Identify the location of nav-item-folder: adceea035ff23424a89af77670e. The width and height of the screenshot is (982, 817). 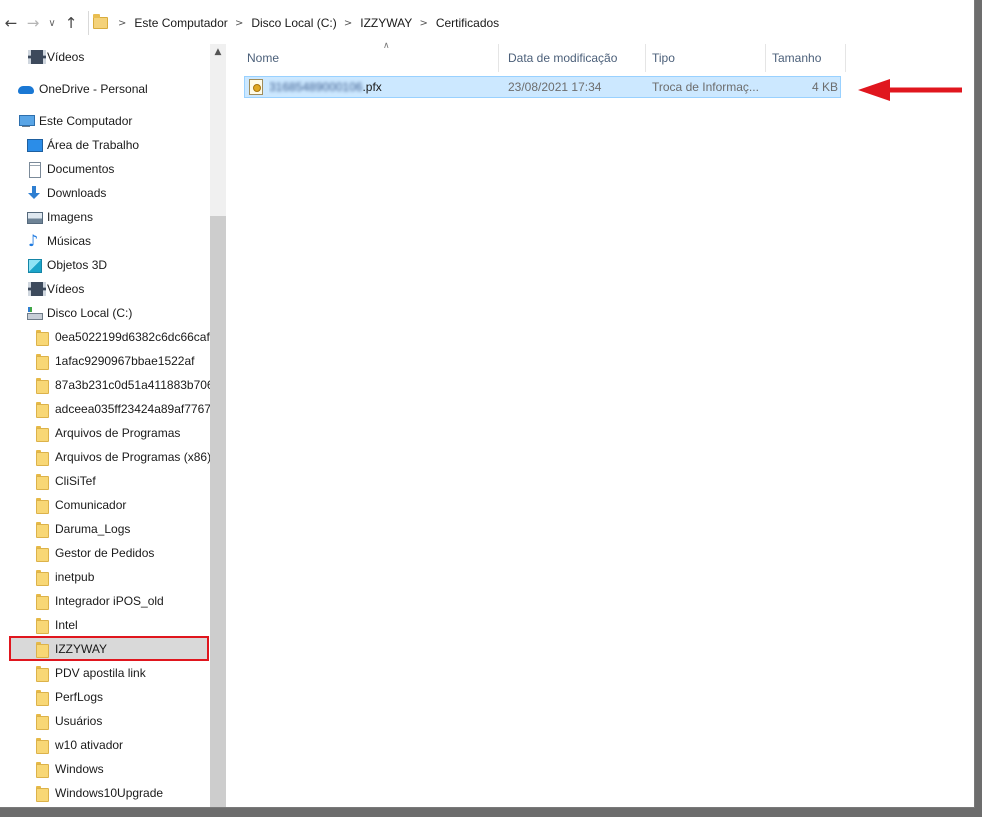
(122, 409).